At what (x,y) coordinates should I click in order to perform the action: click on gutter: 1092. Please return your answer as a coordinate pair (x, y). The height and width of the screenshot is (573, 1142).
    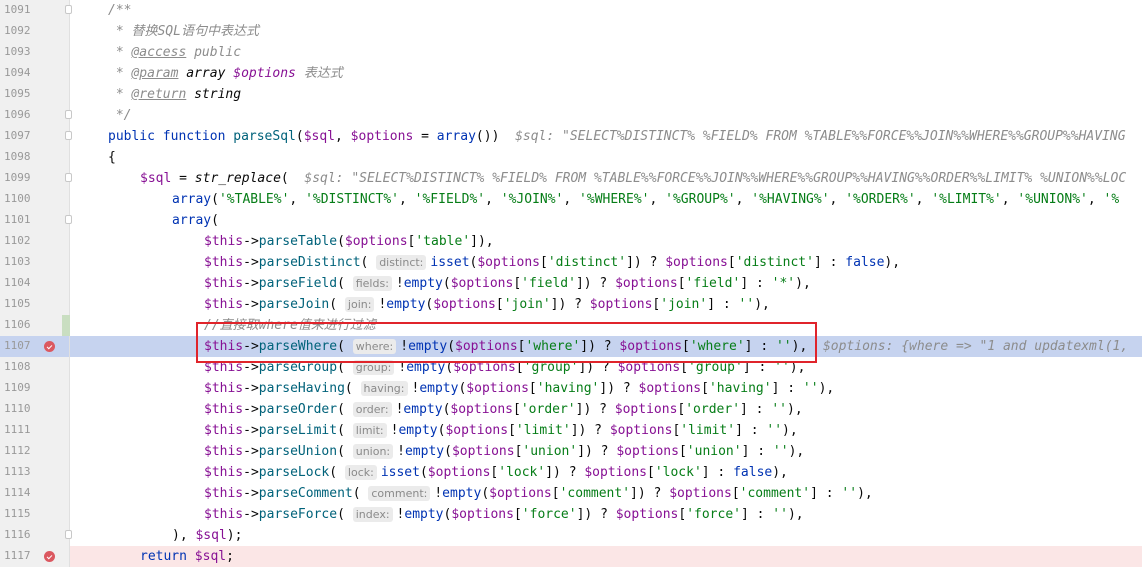
    Looking at the image, I should click on (35, 31).